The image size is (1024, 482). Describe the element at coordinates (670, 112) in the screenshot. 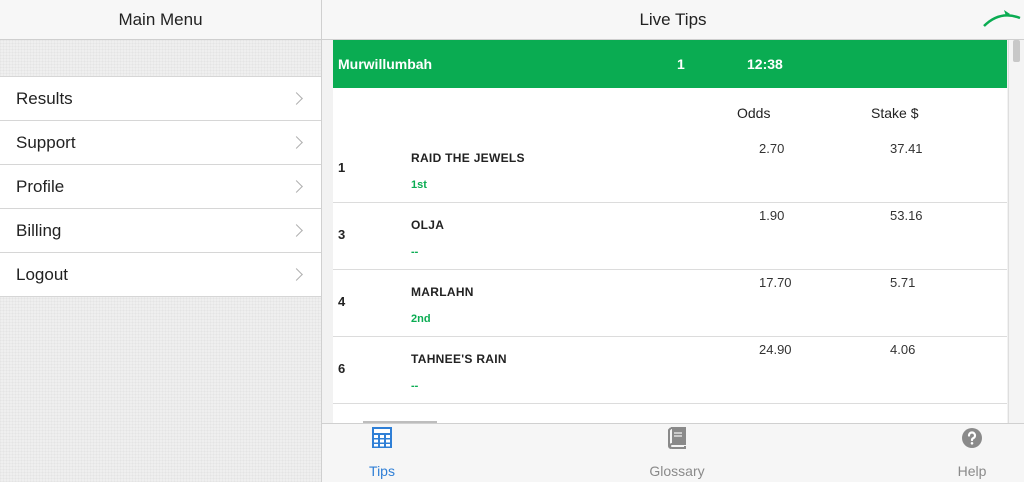

I see `column-headers: Odds Stake $` at that location.